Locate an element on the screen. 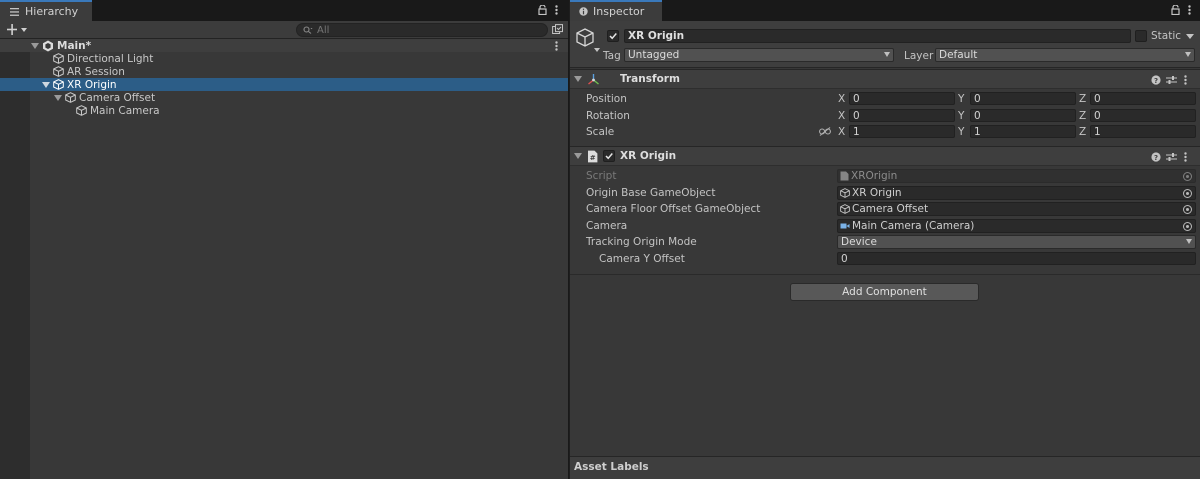 This screenshot has height=479, width=1200. rotation-z-field: 0 is located at coordinates (1143, 115).